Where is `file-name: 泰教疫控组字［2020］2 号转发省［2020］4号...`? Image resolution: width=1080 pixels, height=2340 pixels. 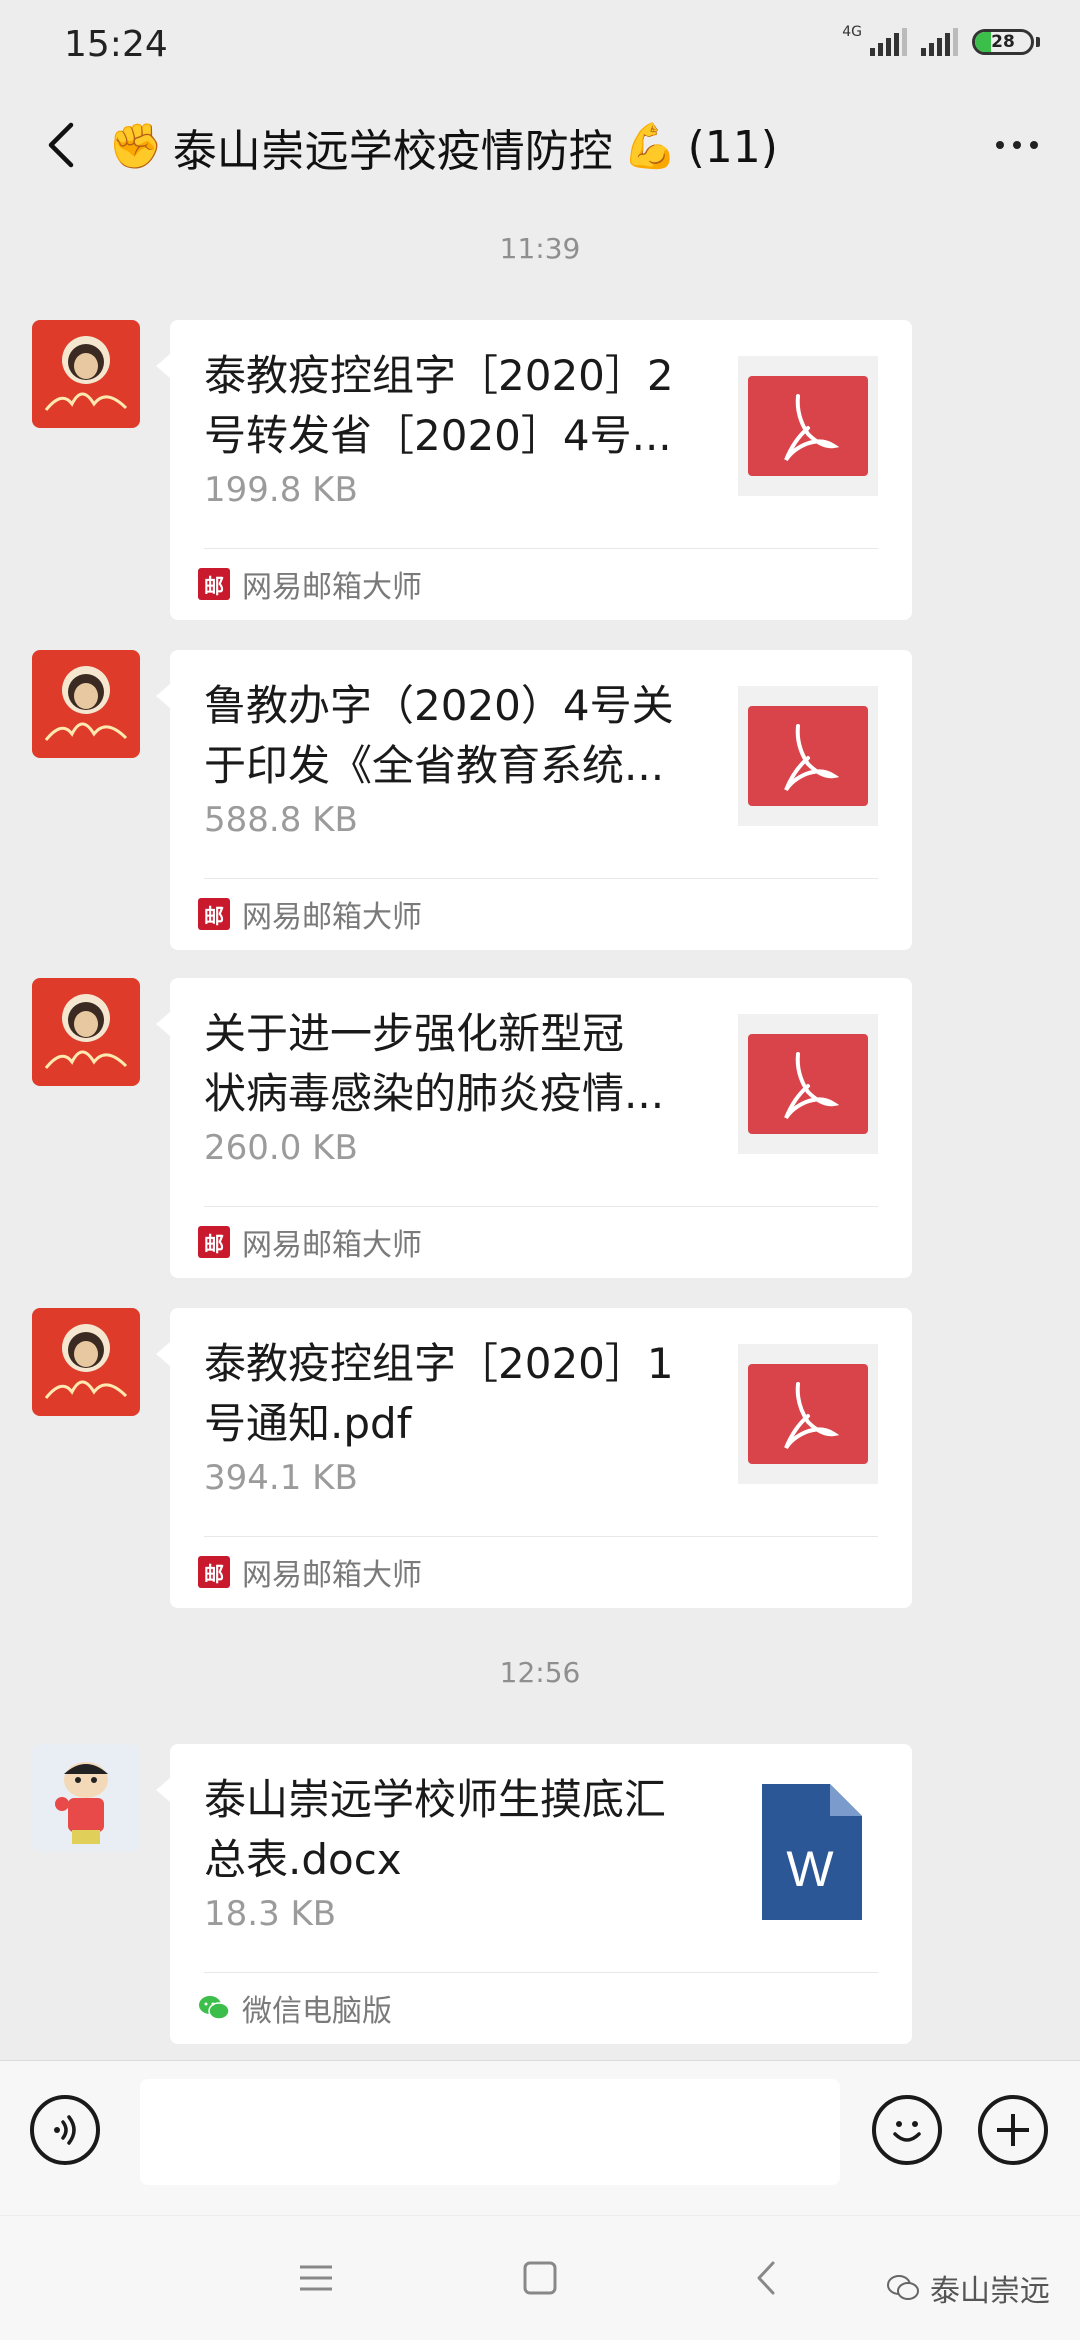
file-name: 泰教疫控组字［2020］2 号转发省［2020］4号... is located at coordinates (439, 405).